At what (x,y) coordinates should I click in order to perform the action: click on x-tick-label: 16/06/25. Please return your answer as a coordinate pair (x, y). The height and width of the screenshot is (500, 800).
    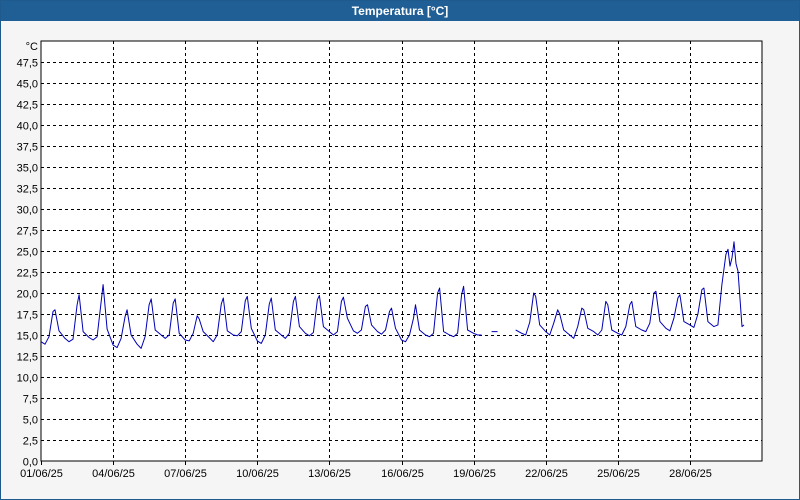
    Looking at the image, I should click on (402, 474).